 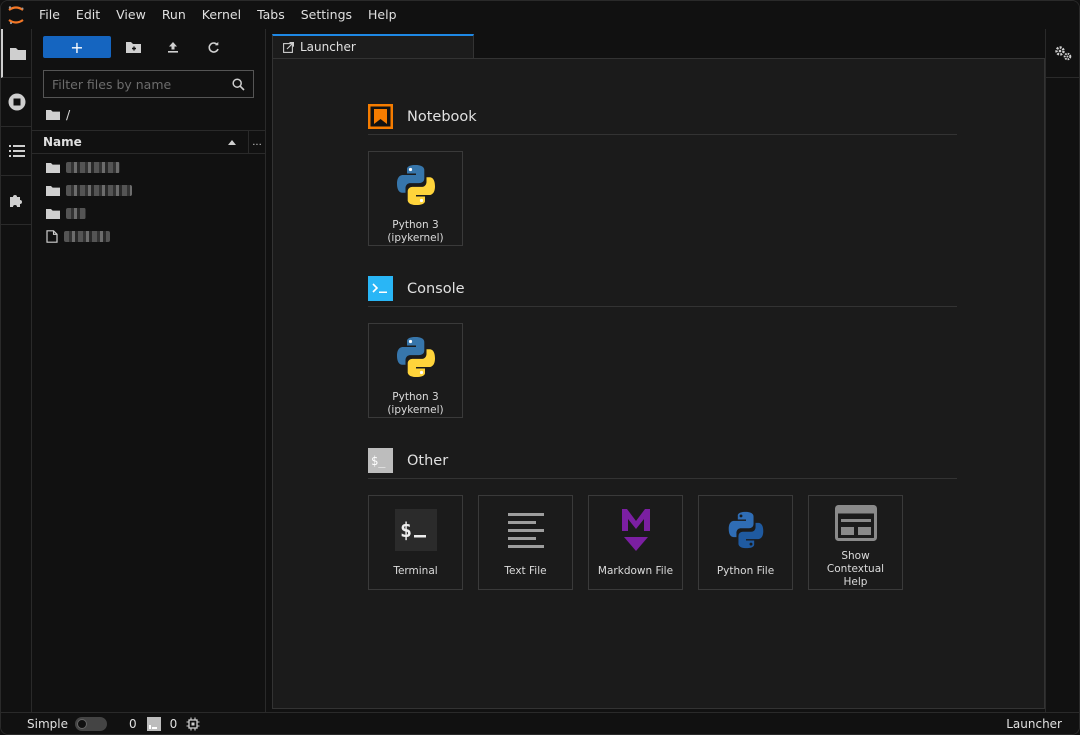 I want to click on launcher-icon, so click(x=288, y=47).